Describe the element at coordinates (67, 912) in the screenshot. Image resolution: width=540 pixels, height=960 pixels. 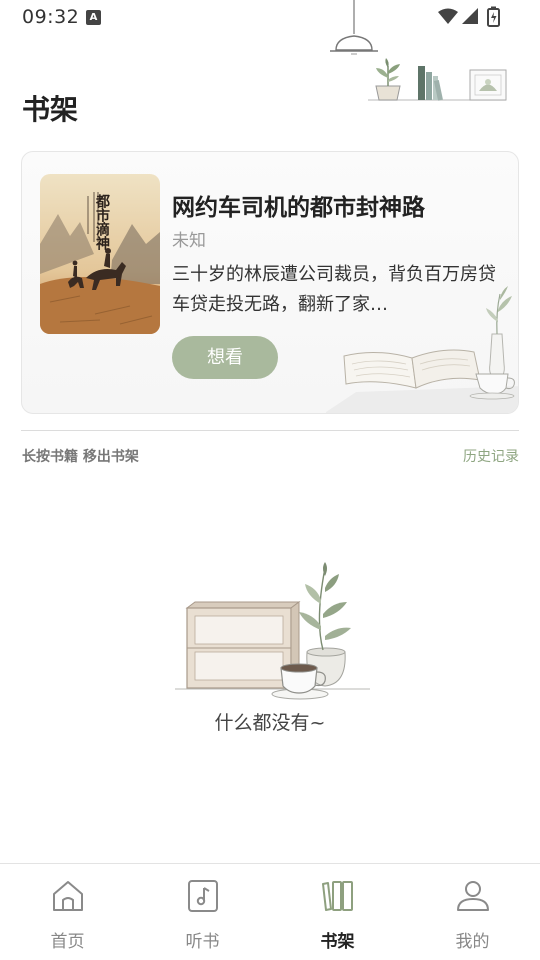
I see `nav-item-home: 首页` at that location.